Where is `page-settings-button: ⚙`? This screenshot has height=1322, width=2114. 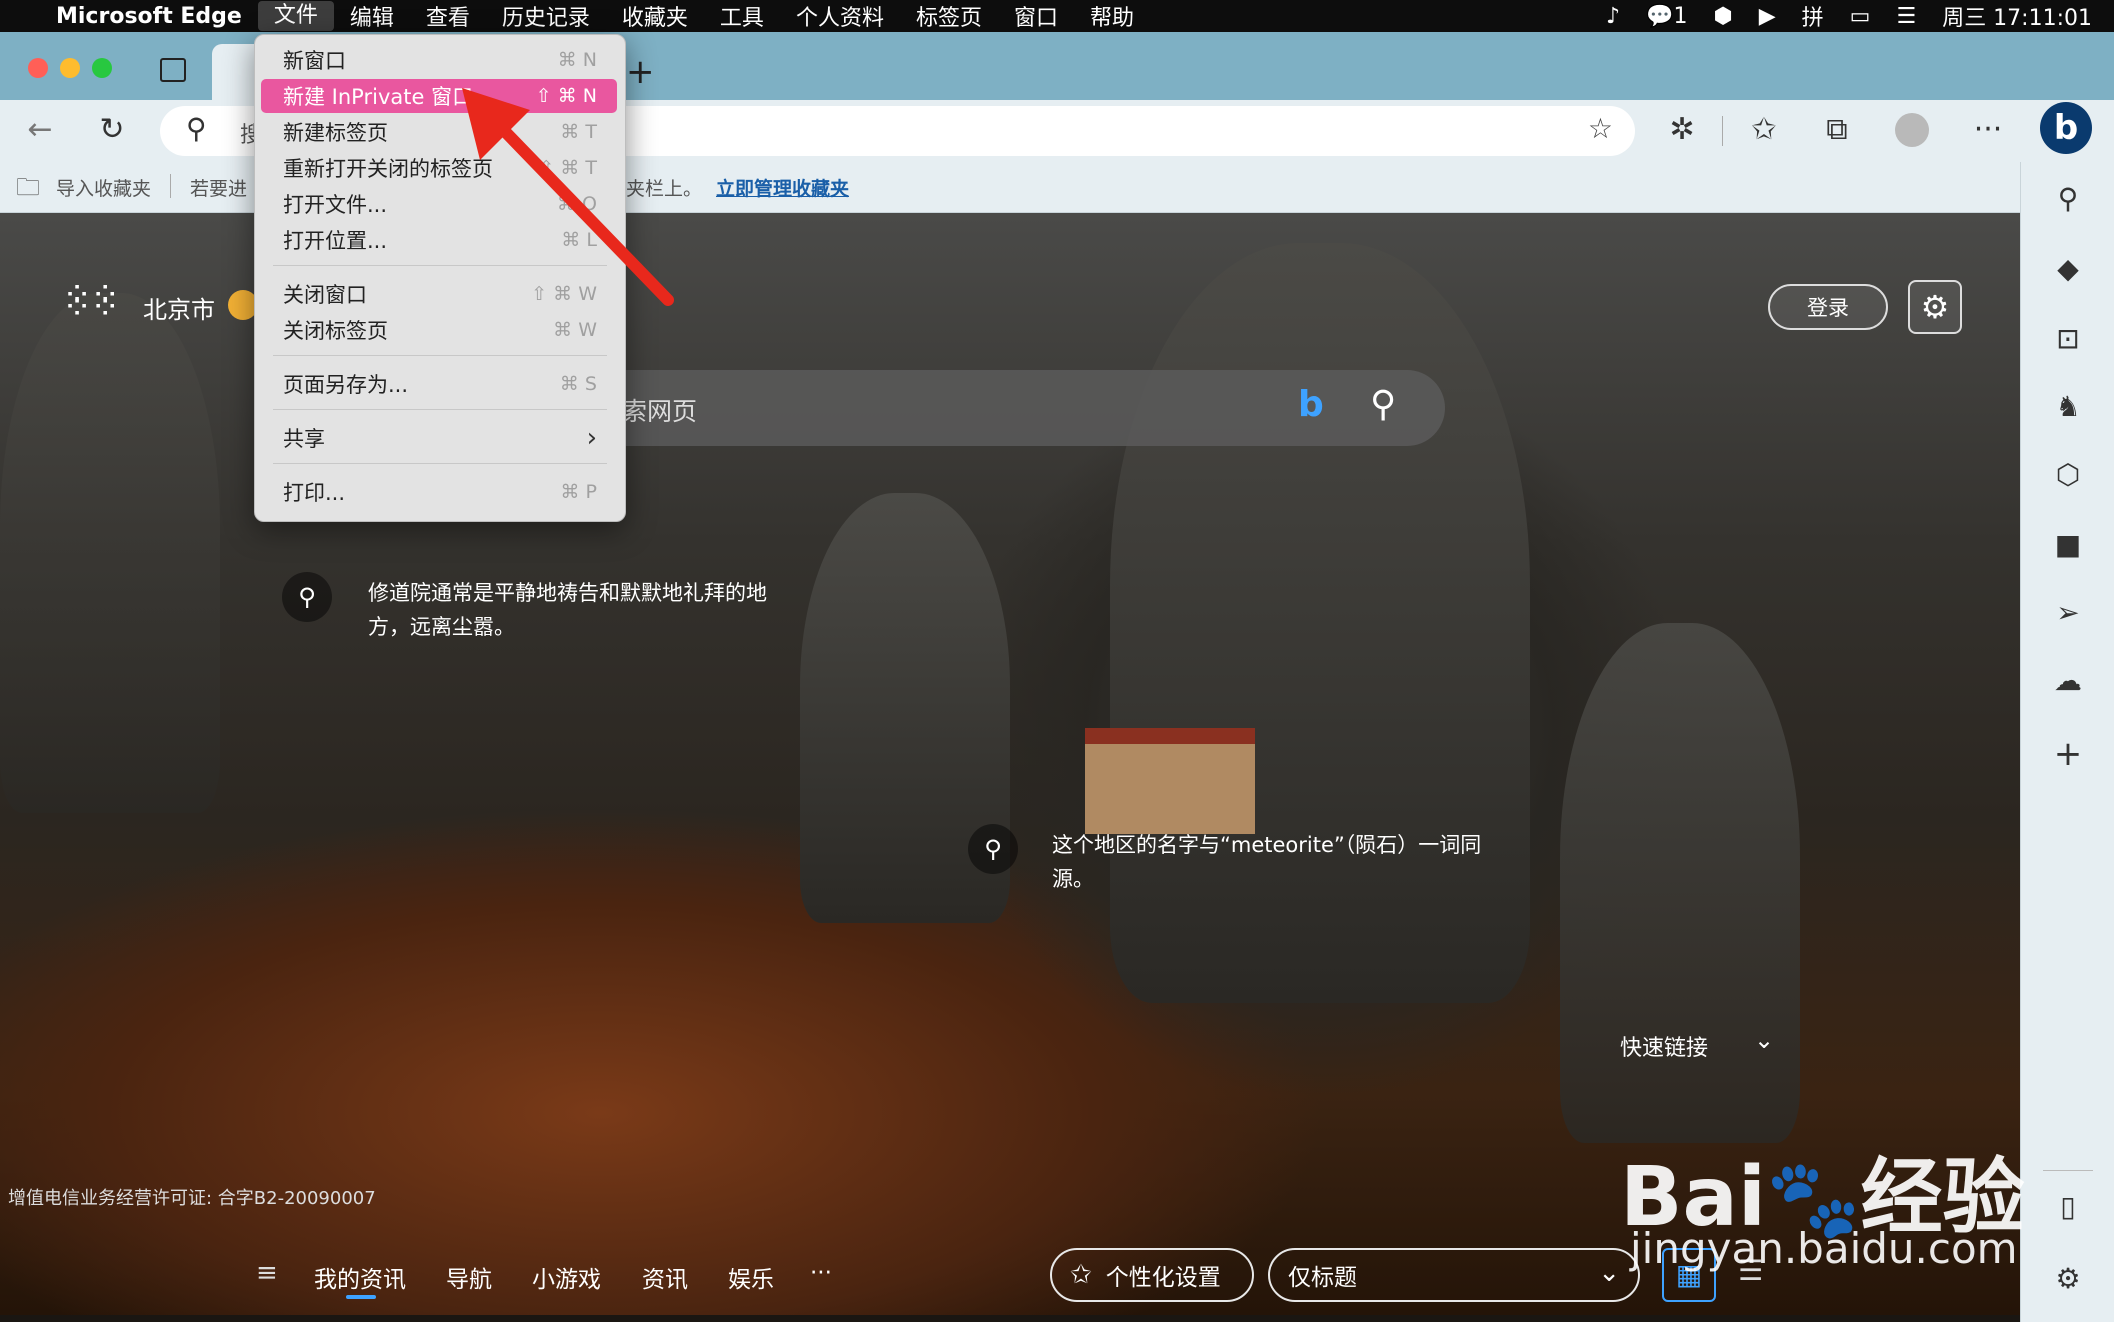
page-settings-button: ⚙ is located at coordinates (1935, 307).